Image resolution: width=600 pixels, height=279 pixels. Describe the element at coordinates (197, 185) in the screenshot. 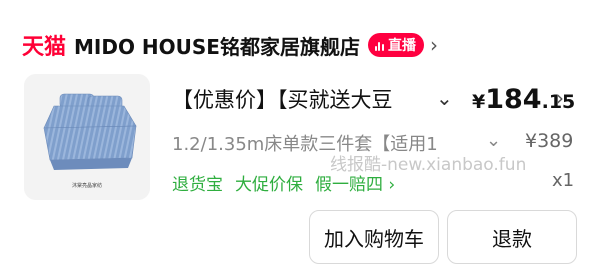

I see `service-tag: 退货宝` at that location.